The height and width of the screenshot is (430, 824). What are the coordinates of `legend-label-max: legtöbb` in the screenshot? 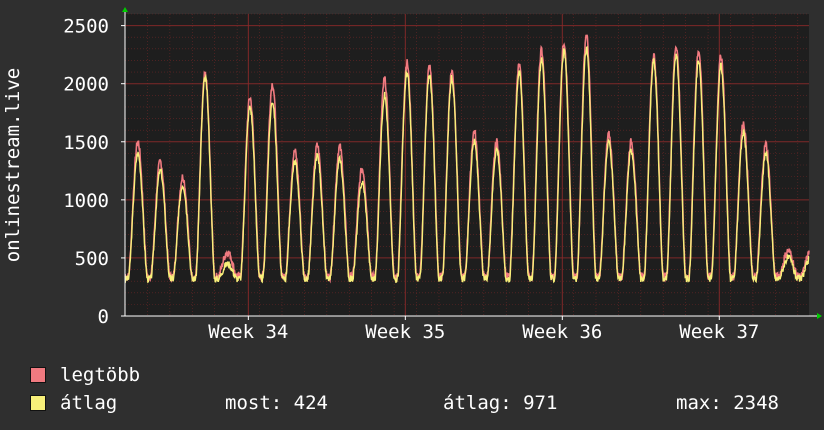 It's located at (100, 375).